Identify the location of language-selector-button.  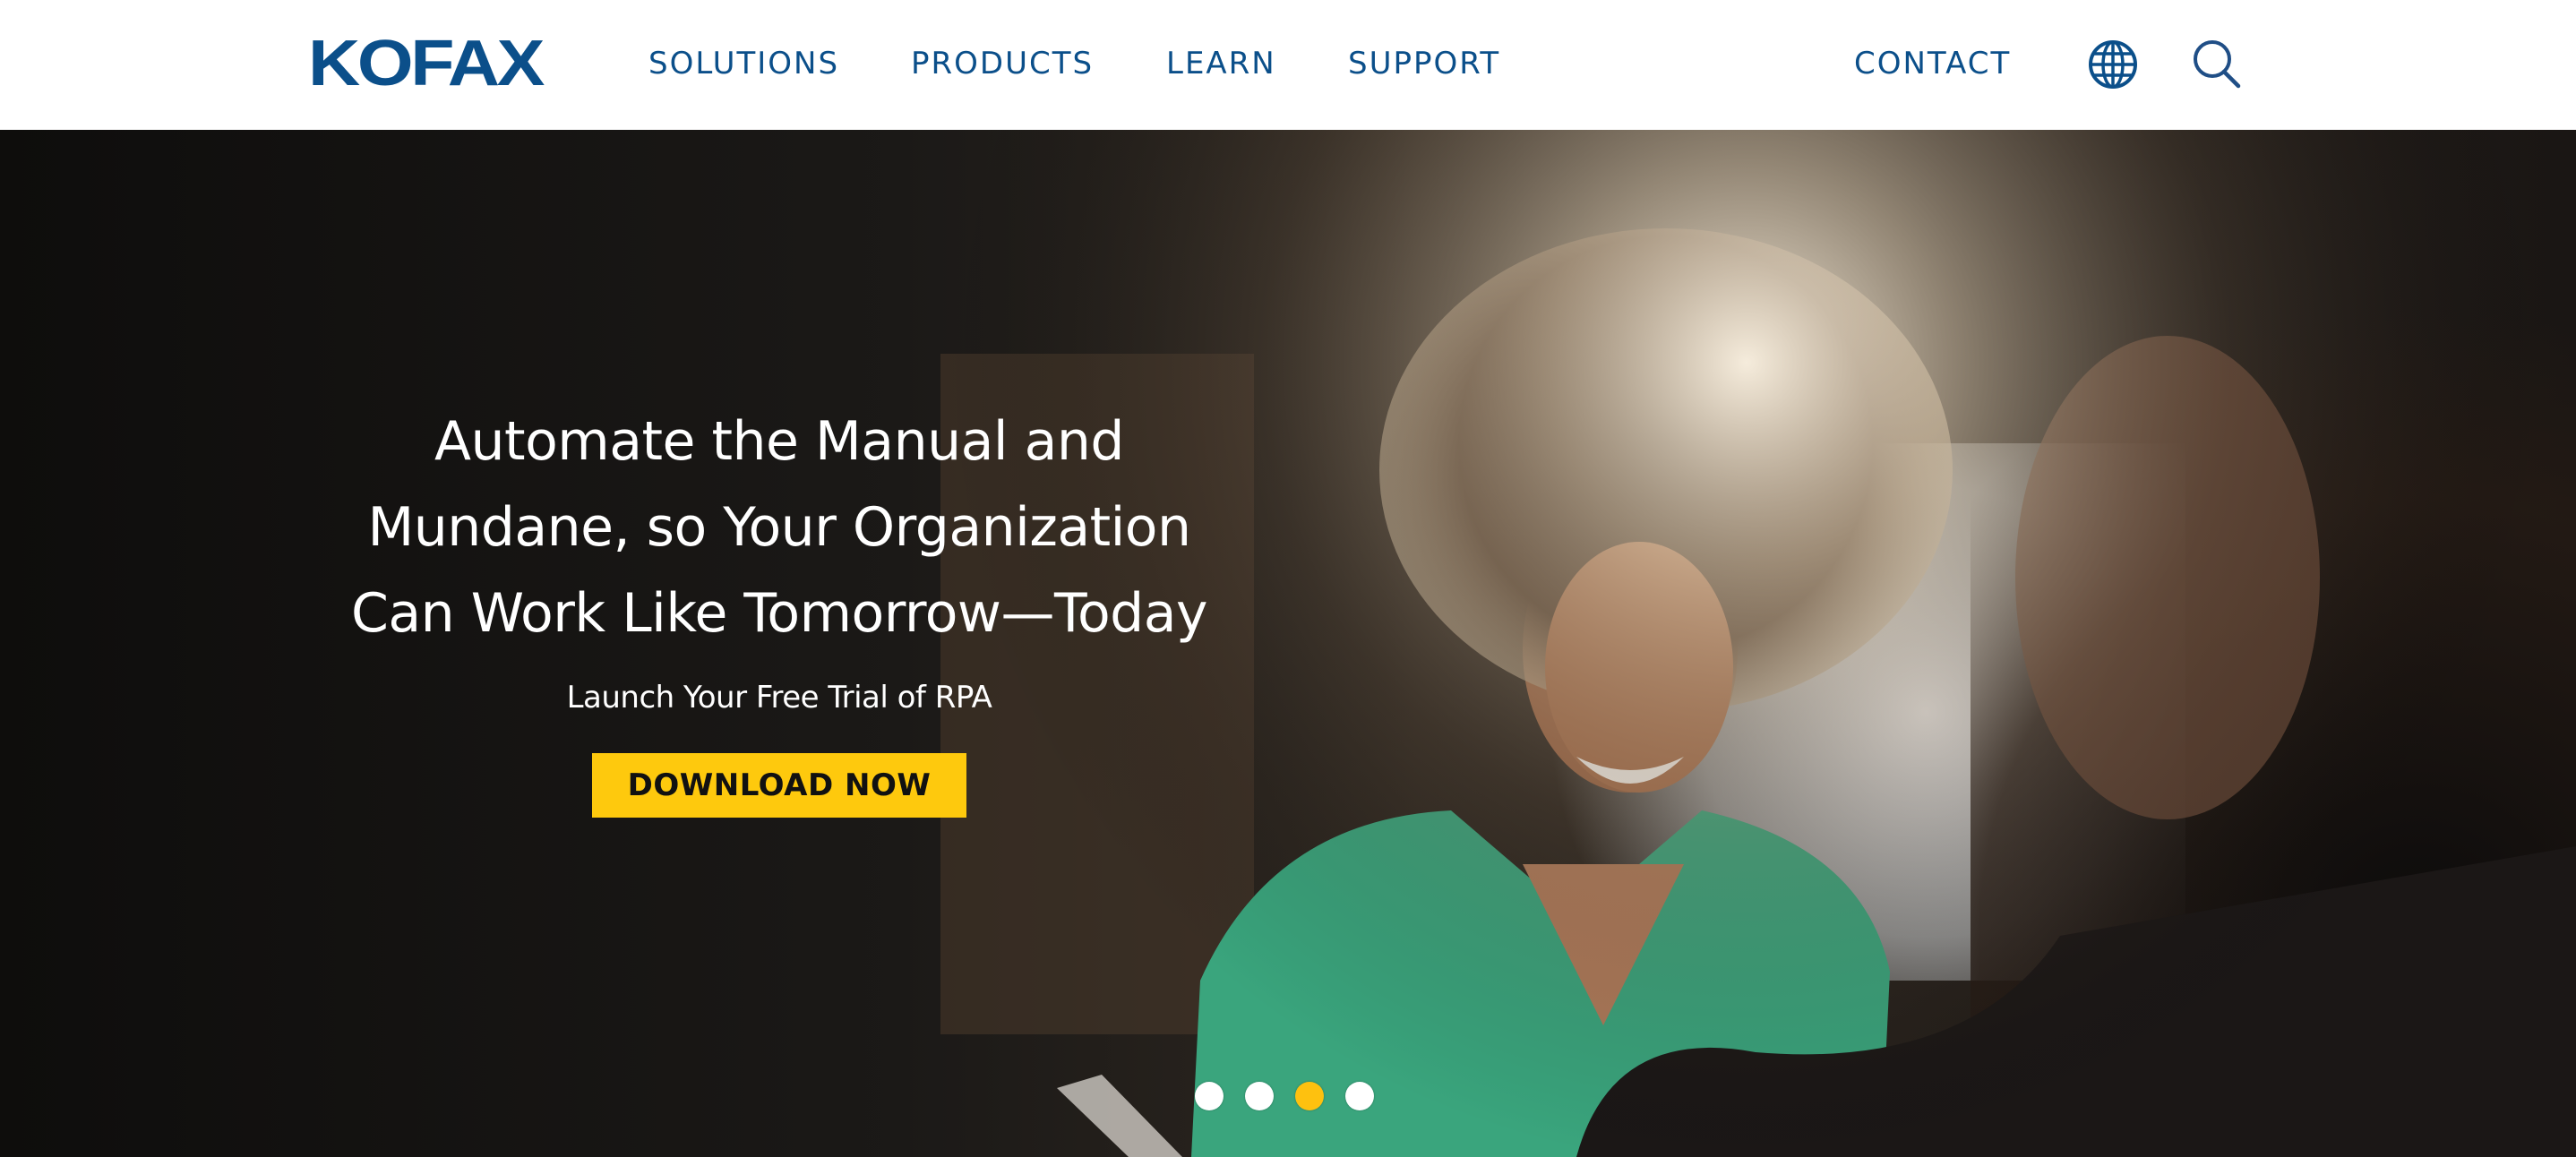
(2113, 64).